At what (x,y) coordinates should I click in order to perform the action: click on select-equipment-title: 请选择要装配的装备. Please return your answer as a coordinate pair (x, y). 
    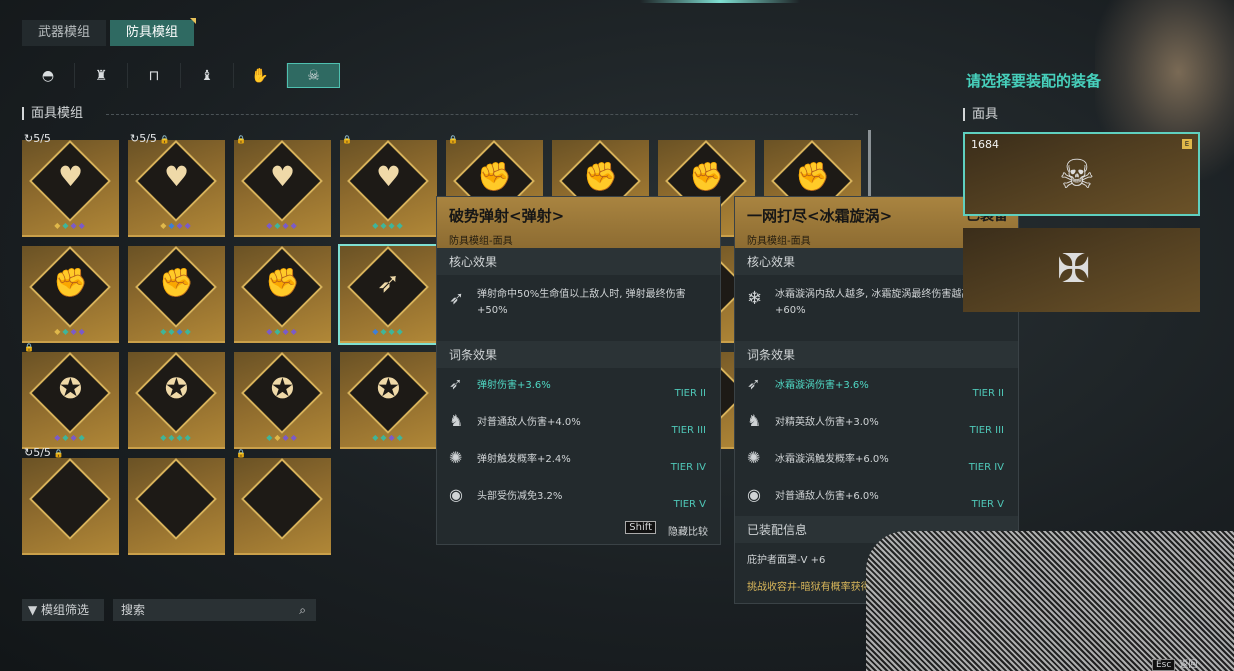
    Looking at the image, I should click on (1034, 81).